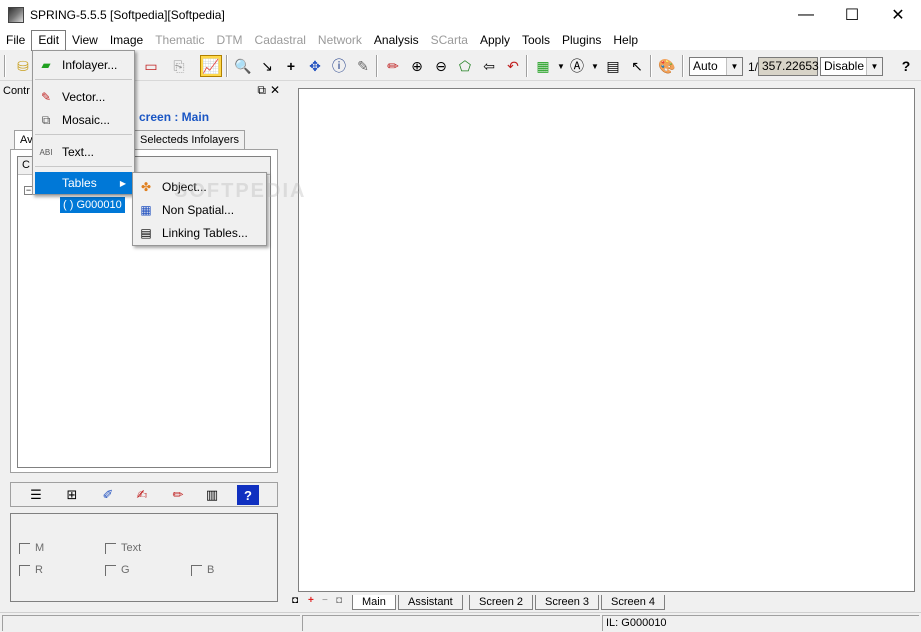 The image size is (921, 632). Describe the element at coordinates (633, 602) in the screenshot. I see `tab-screen-4: Screen 4` at that location.